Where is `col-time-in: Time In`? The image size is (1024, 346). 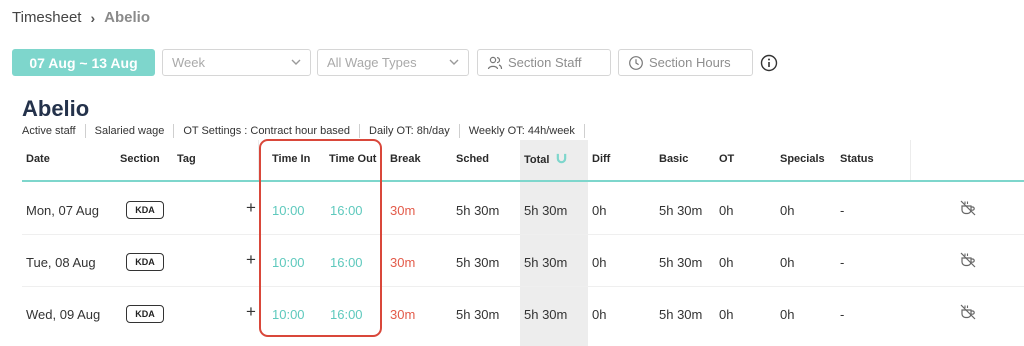
col-time-in: Time In is located at coordinates (291, 159).